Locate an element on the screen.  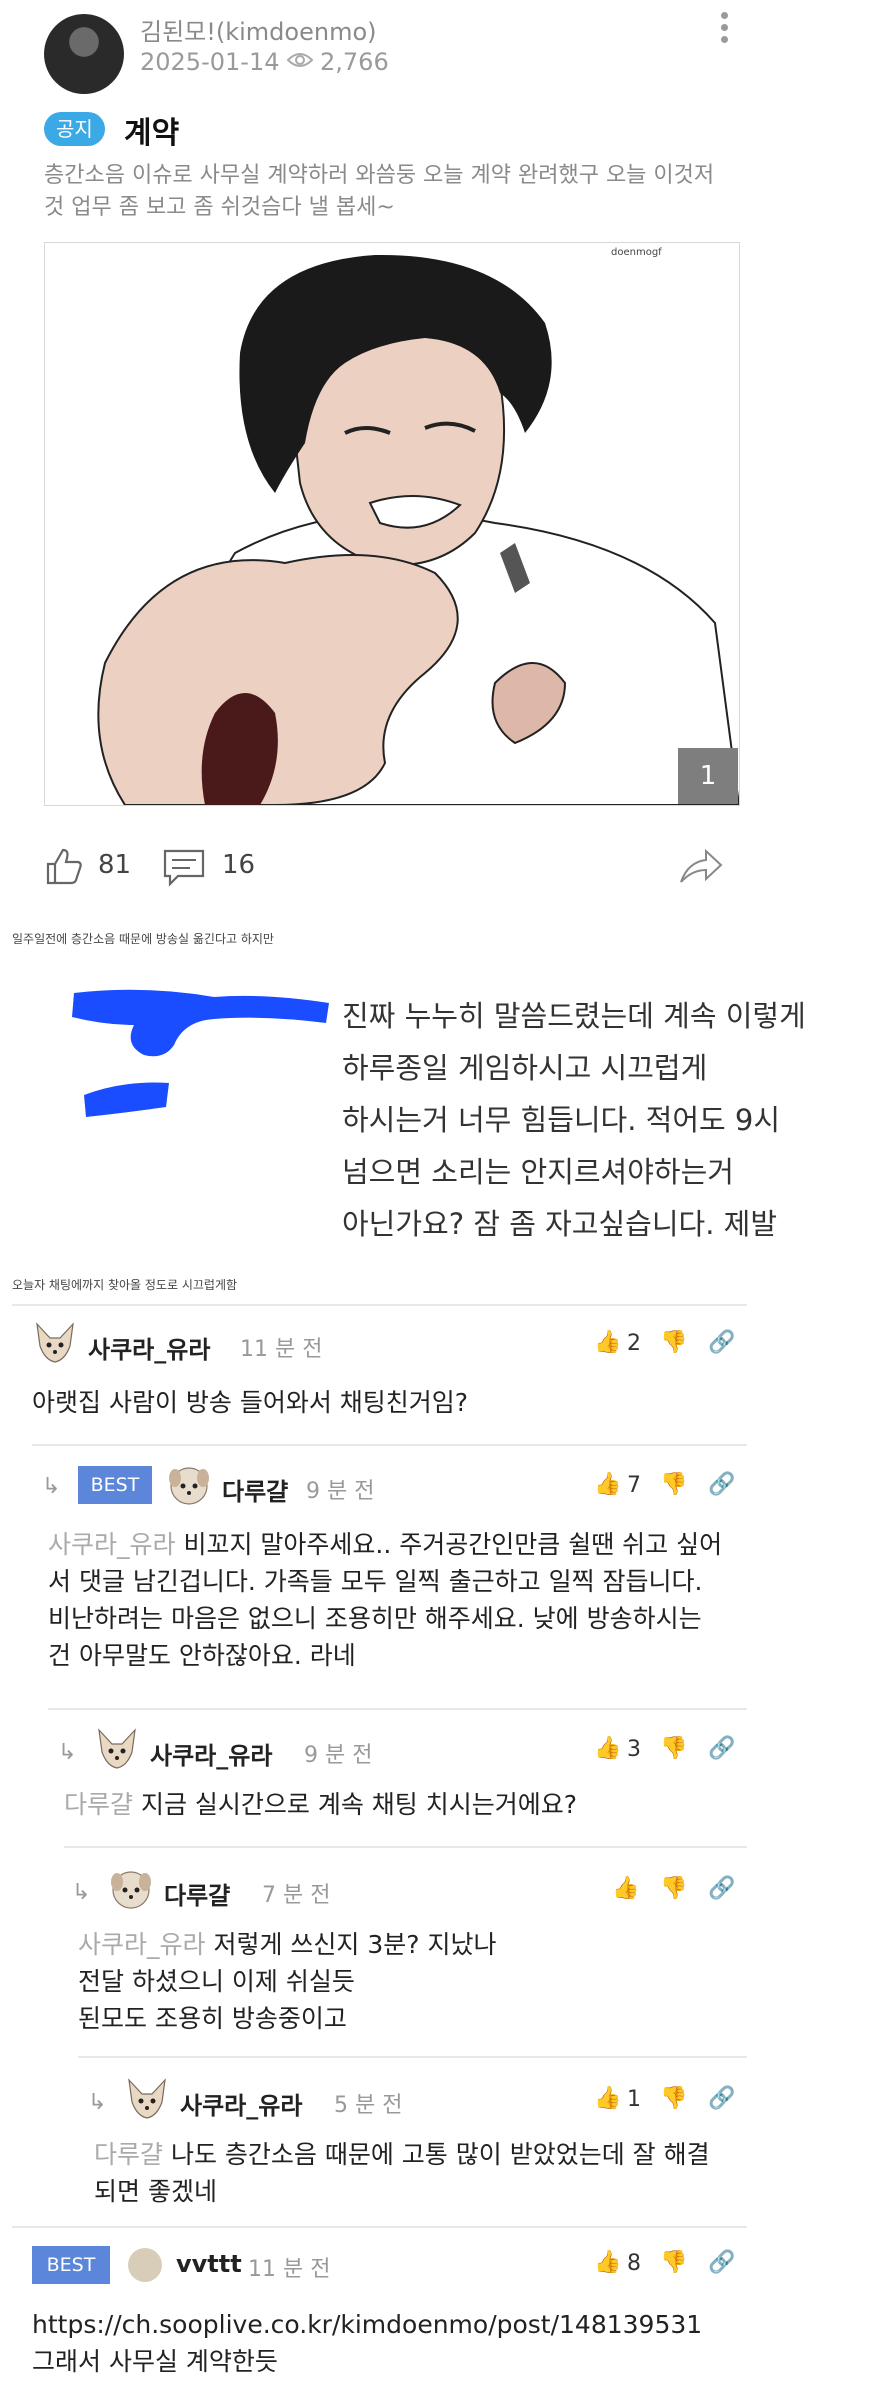
comment-author: vvttt is located at coordinates (209, 2264).